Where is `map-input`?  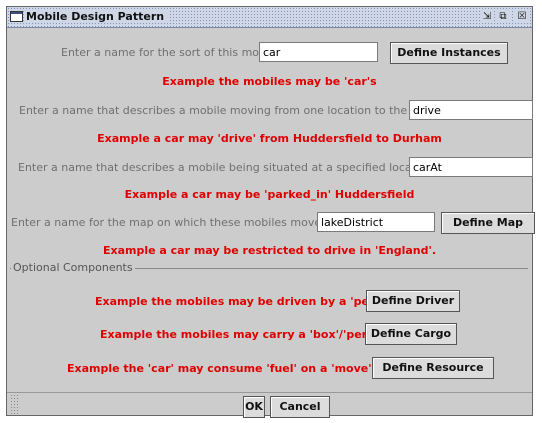 map-input is located at coordinates (376, 222).